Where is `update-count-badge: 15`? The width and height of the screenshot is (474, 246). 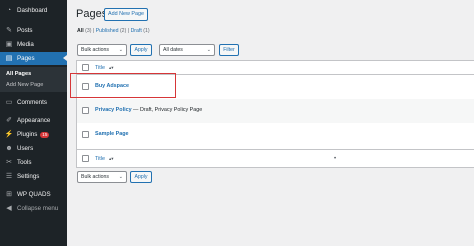
update-count-badge: 15 is located at coordinates (45, 134).